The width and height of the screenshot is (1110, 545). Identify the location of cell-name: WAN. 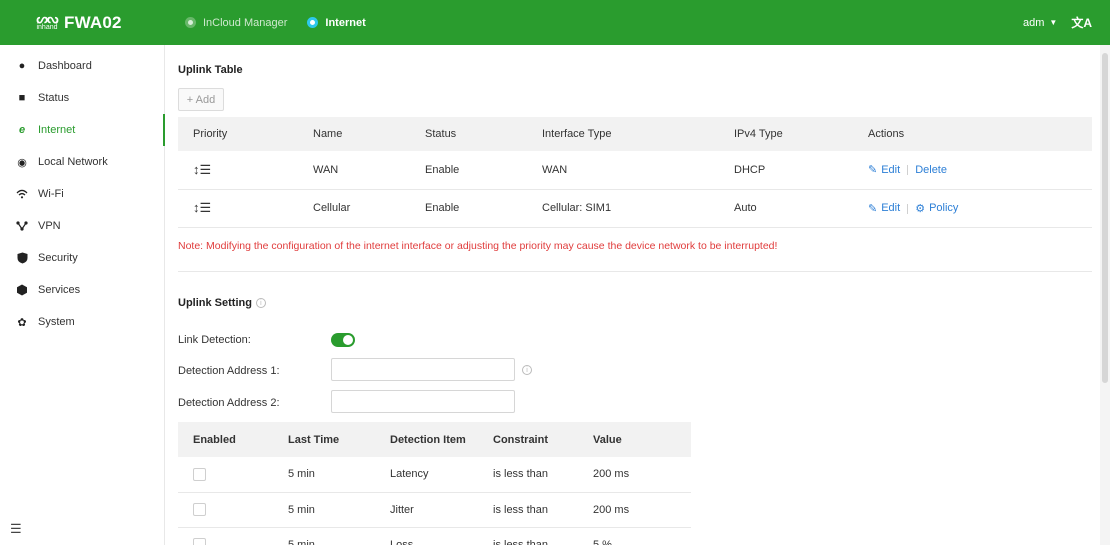
(354, 170).